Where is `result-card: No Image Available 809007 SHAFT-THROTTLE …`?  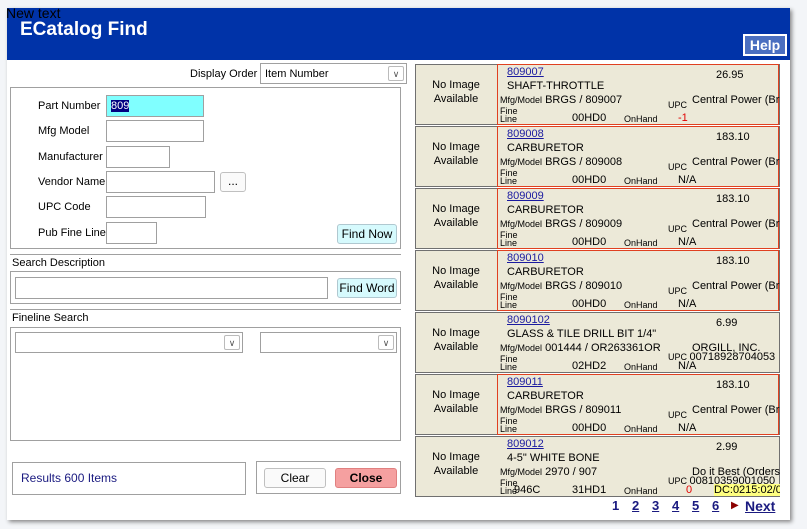 result-card: No Image Available 809007 SHAFT-THROTTLE … is located at coordinates (597, 94).